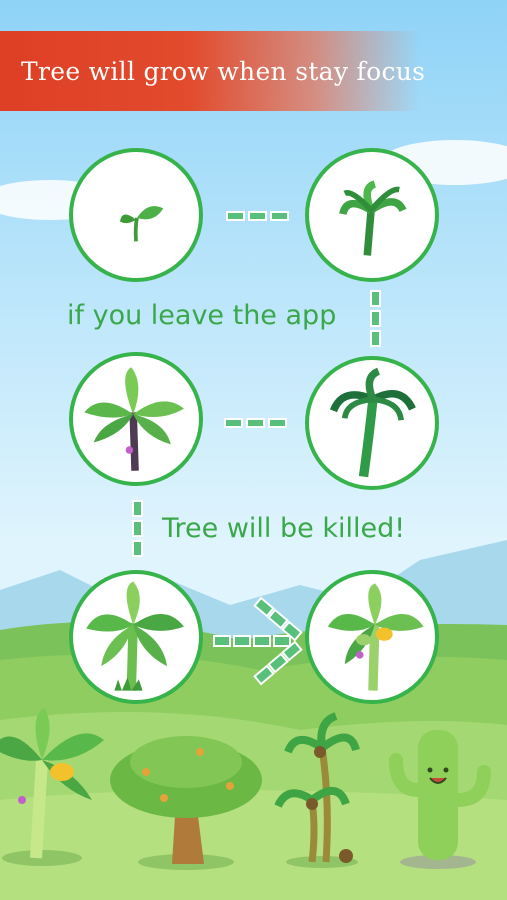  What do you see at coordinates (223, 71) in the screenshot?
I see `banner-title: Tree will grow when stay focus` at bounding box center [223, 71].